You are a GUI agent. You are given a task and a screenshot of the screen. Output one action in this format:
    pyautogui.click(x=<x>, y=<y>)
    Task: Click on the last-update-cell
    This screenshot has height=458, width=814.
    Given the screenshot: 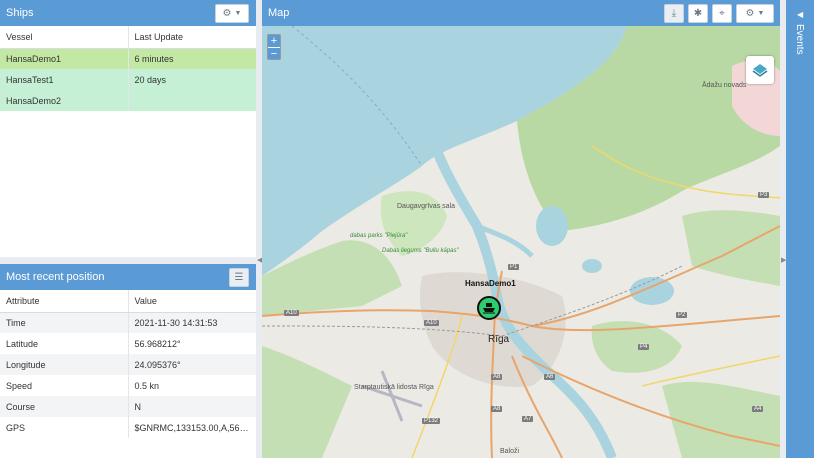 What is the action you would take?
    pyautogui.click(x=191, y=100)
    